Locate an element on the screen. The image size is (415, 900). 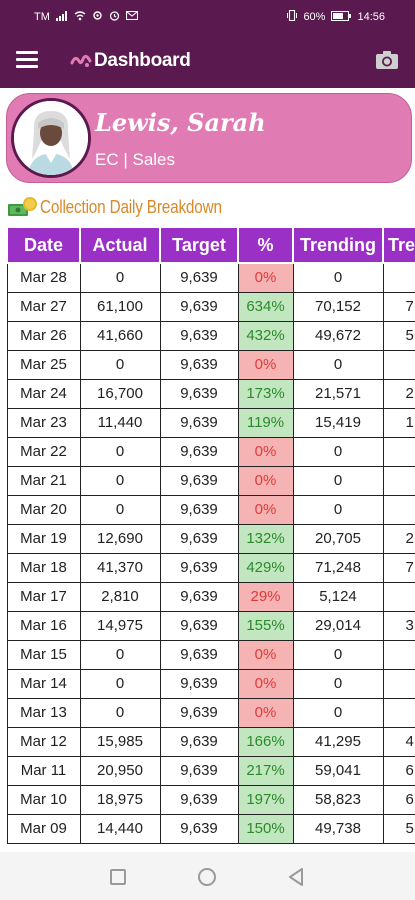
cell-percent: 132% is located at coordinates (265, 538).